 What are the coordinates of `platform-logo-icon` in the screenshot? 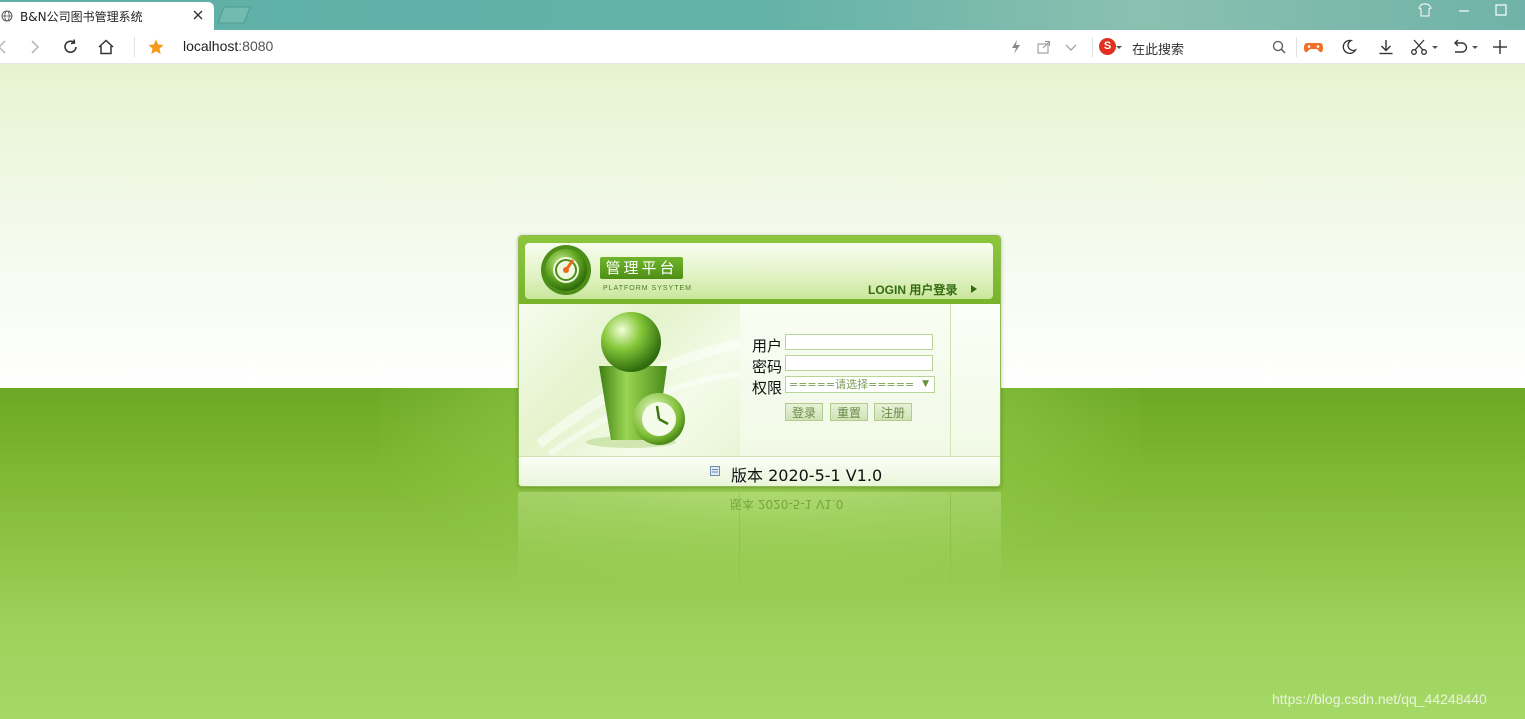 It's located at (566, 270).